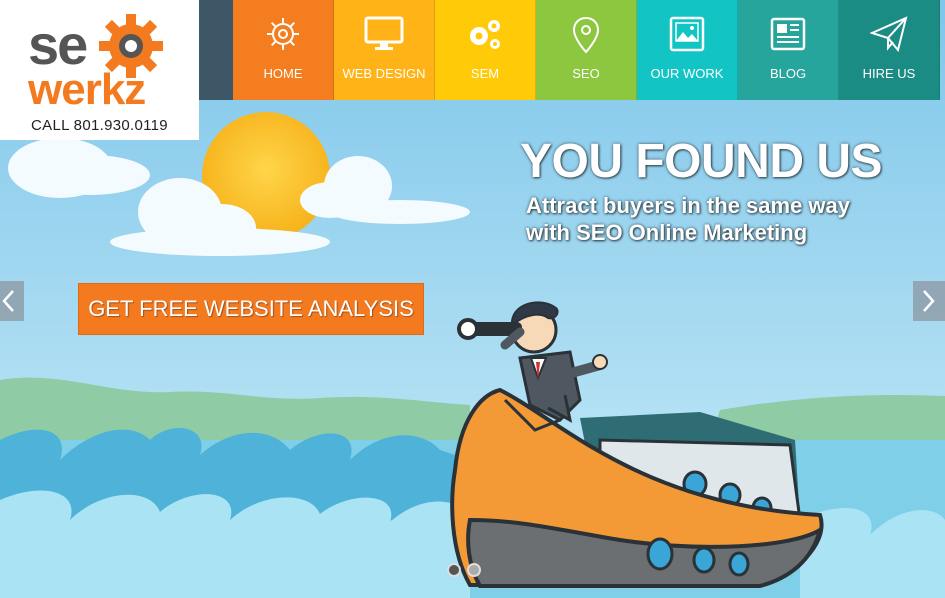 This screenshot has height=598, width=945. What do you see at coordinates (688, 205) in the screenshot?
I see `hero-subline: Attract buyers in the same way` at bounding box center [688, 205].